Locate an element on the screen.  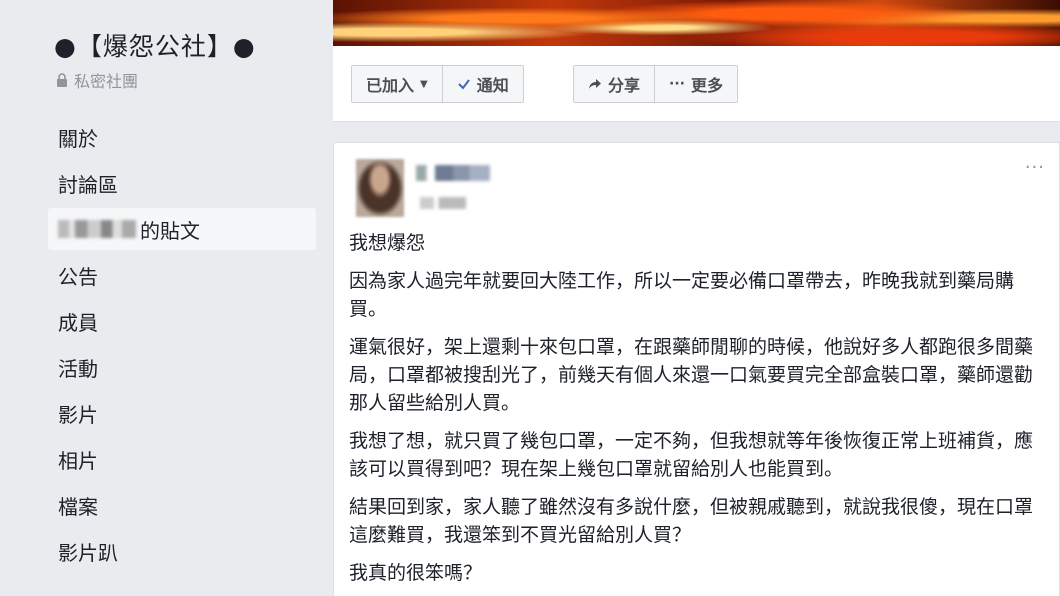
sidebar-item-photos: 相片 is located at coordinates (182, 459).